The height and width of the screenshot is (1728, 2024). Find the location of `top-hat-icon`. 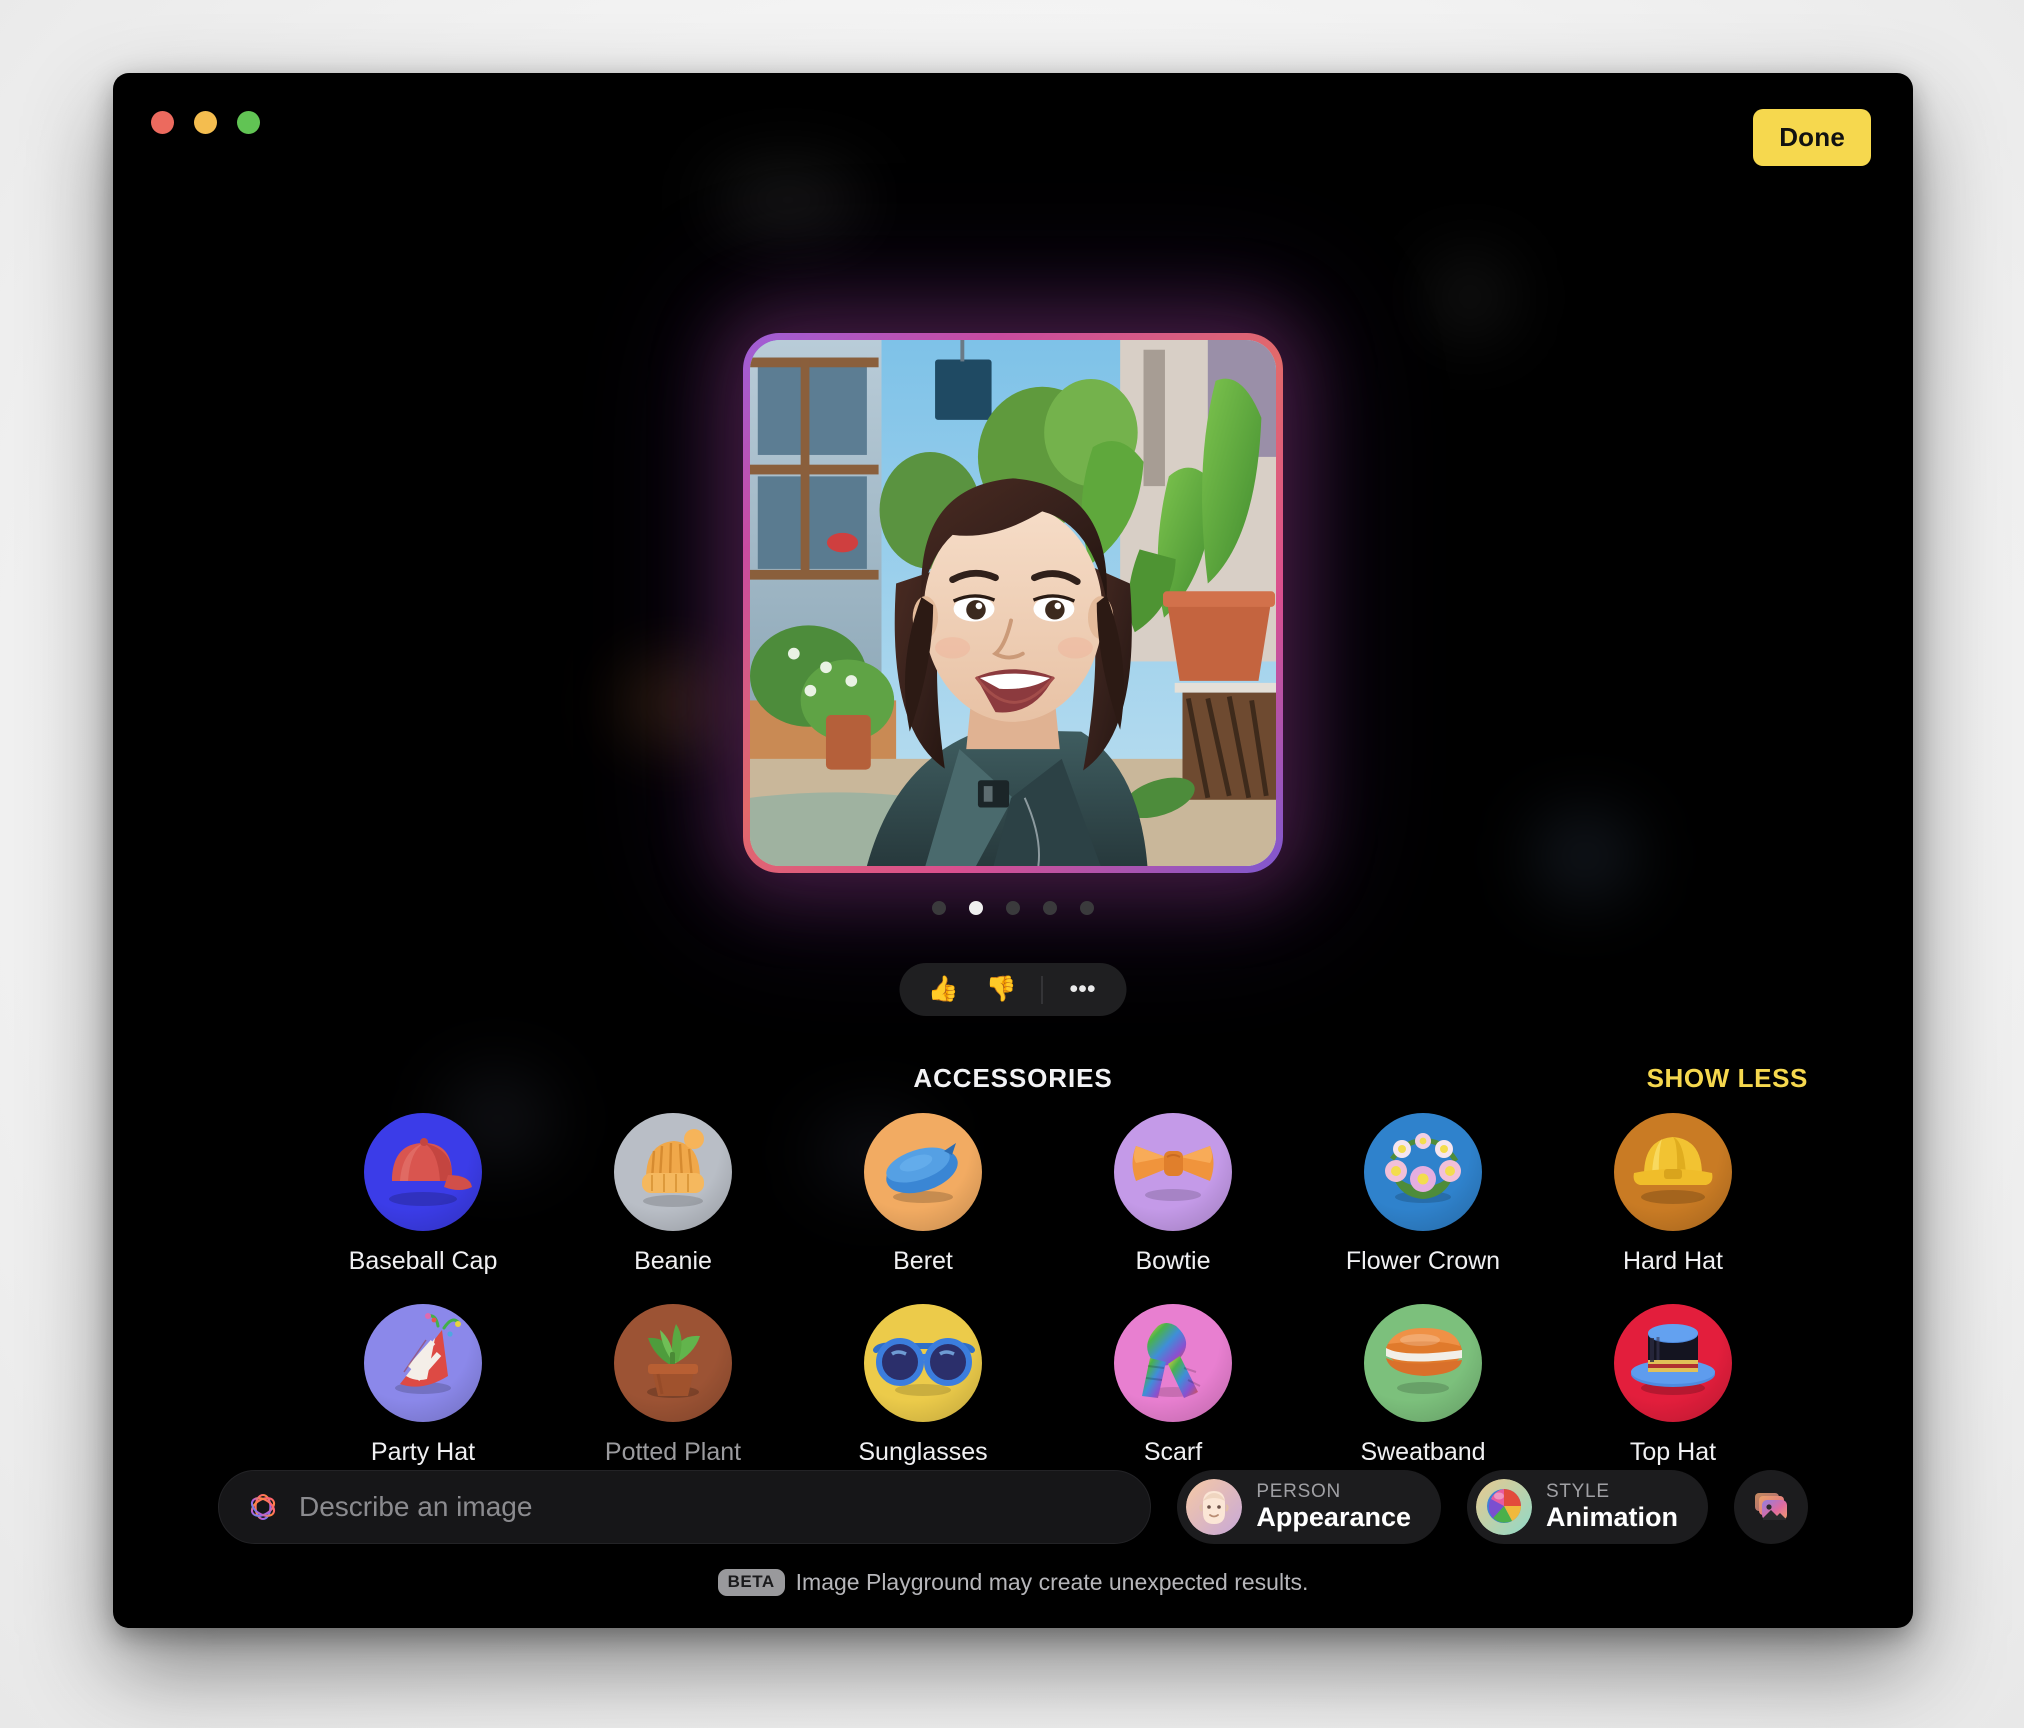

top-hat-icon is located at coordinates (1673, 1363).